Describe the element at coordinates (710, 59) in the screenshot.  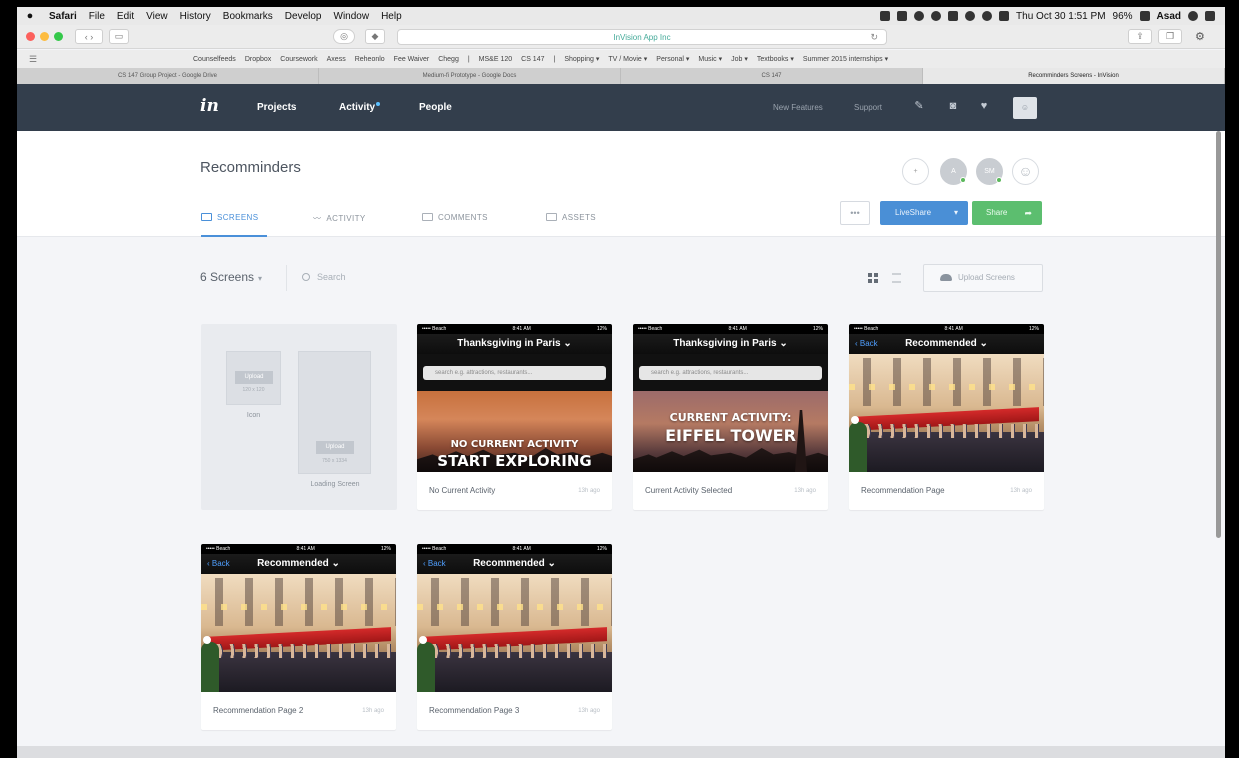
I see `bookmark-folder: Music ▾` at that location.